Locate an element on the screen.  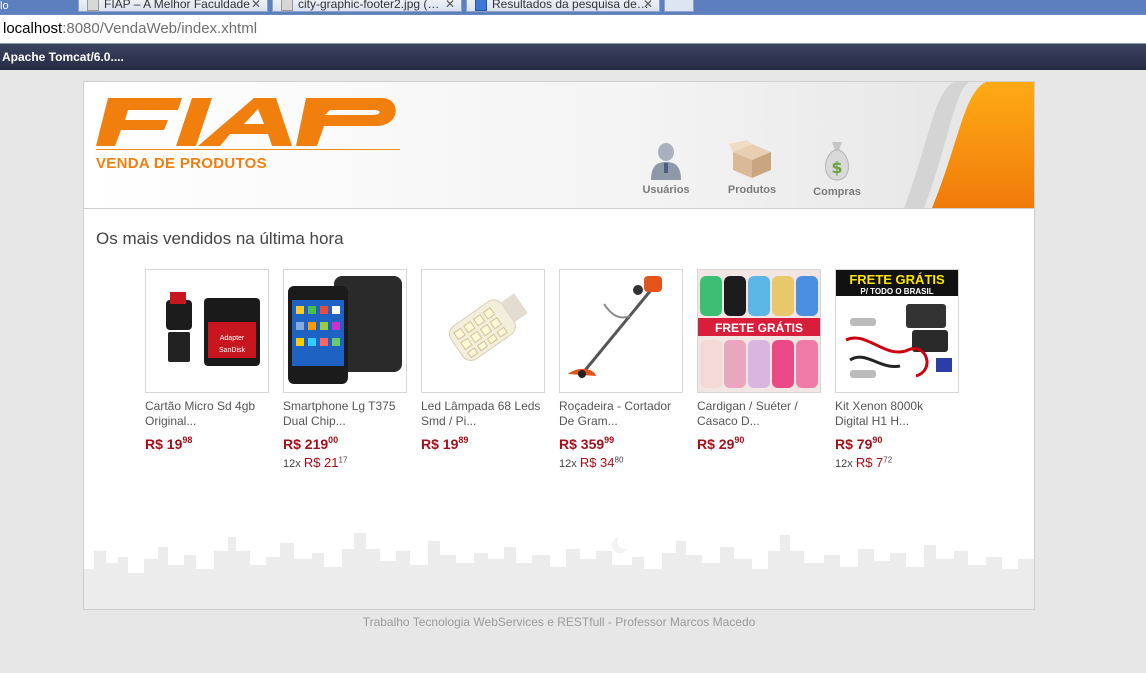
xenon-kit-image: FRETE GRÁTIS P/ TODO O BRASIL is located at coordinates (897, 331).